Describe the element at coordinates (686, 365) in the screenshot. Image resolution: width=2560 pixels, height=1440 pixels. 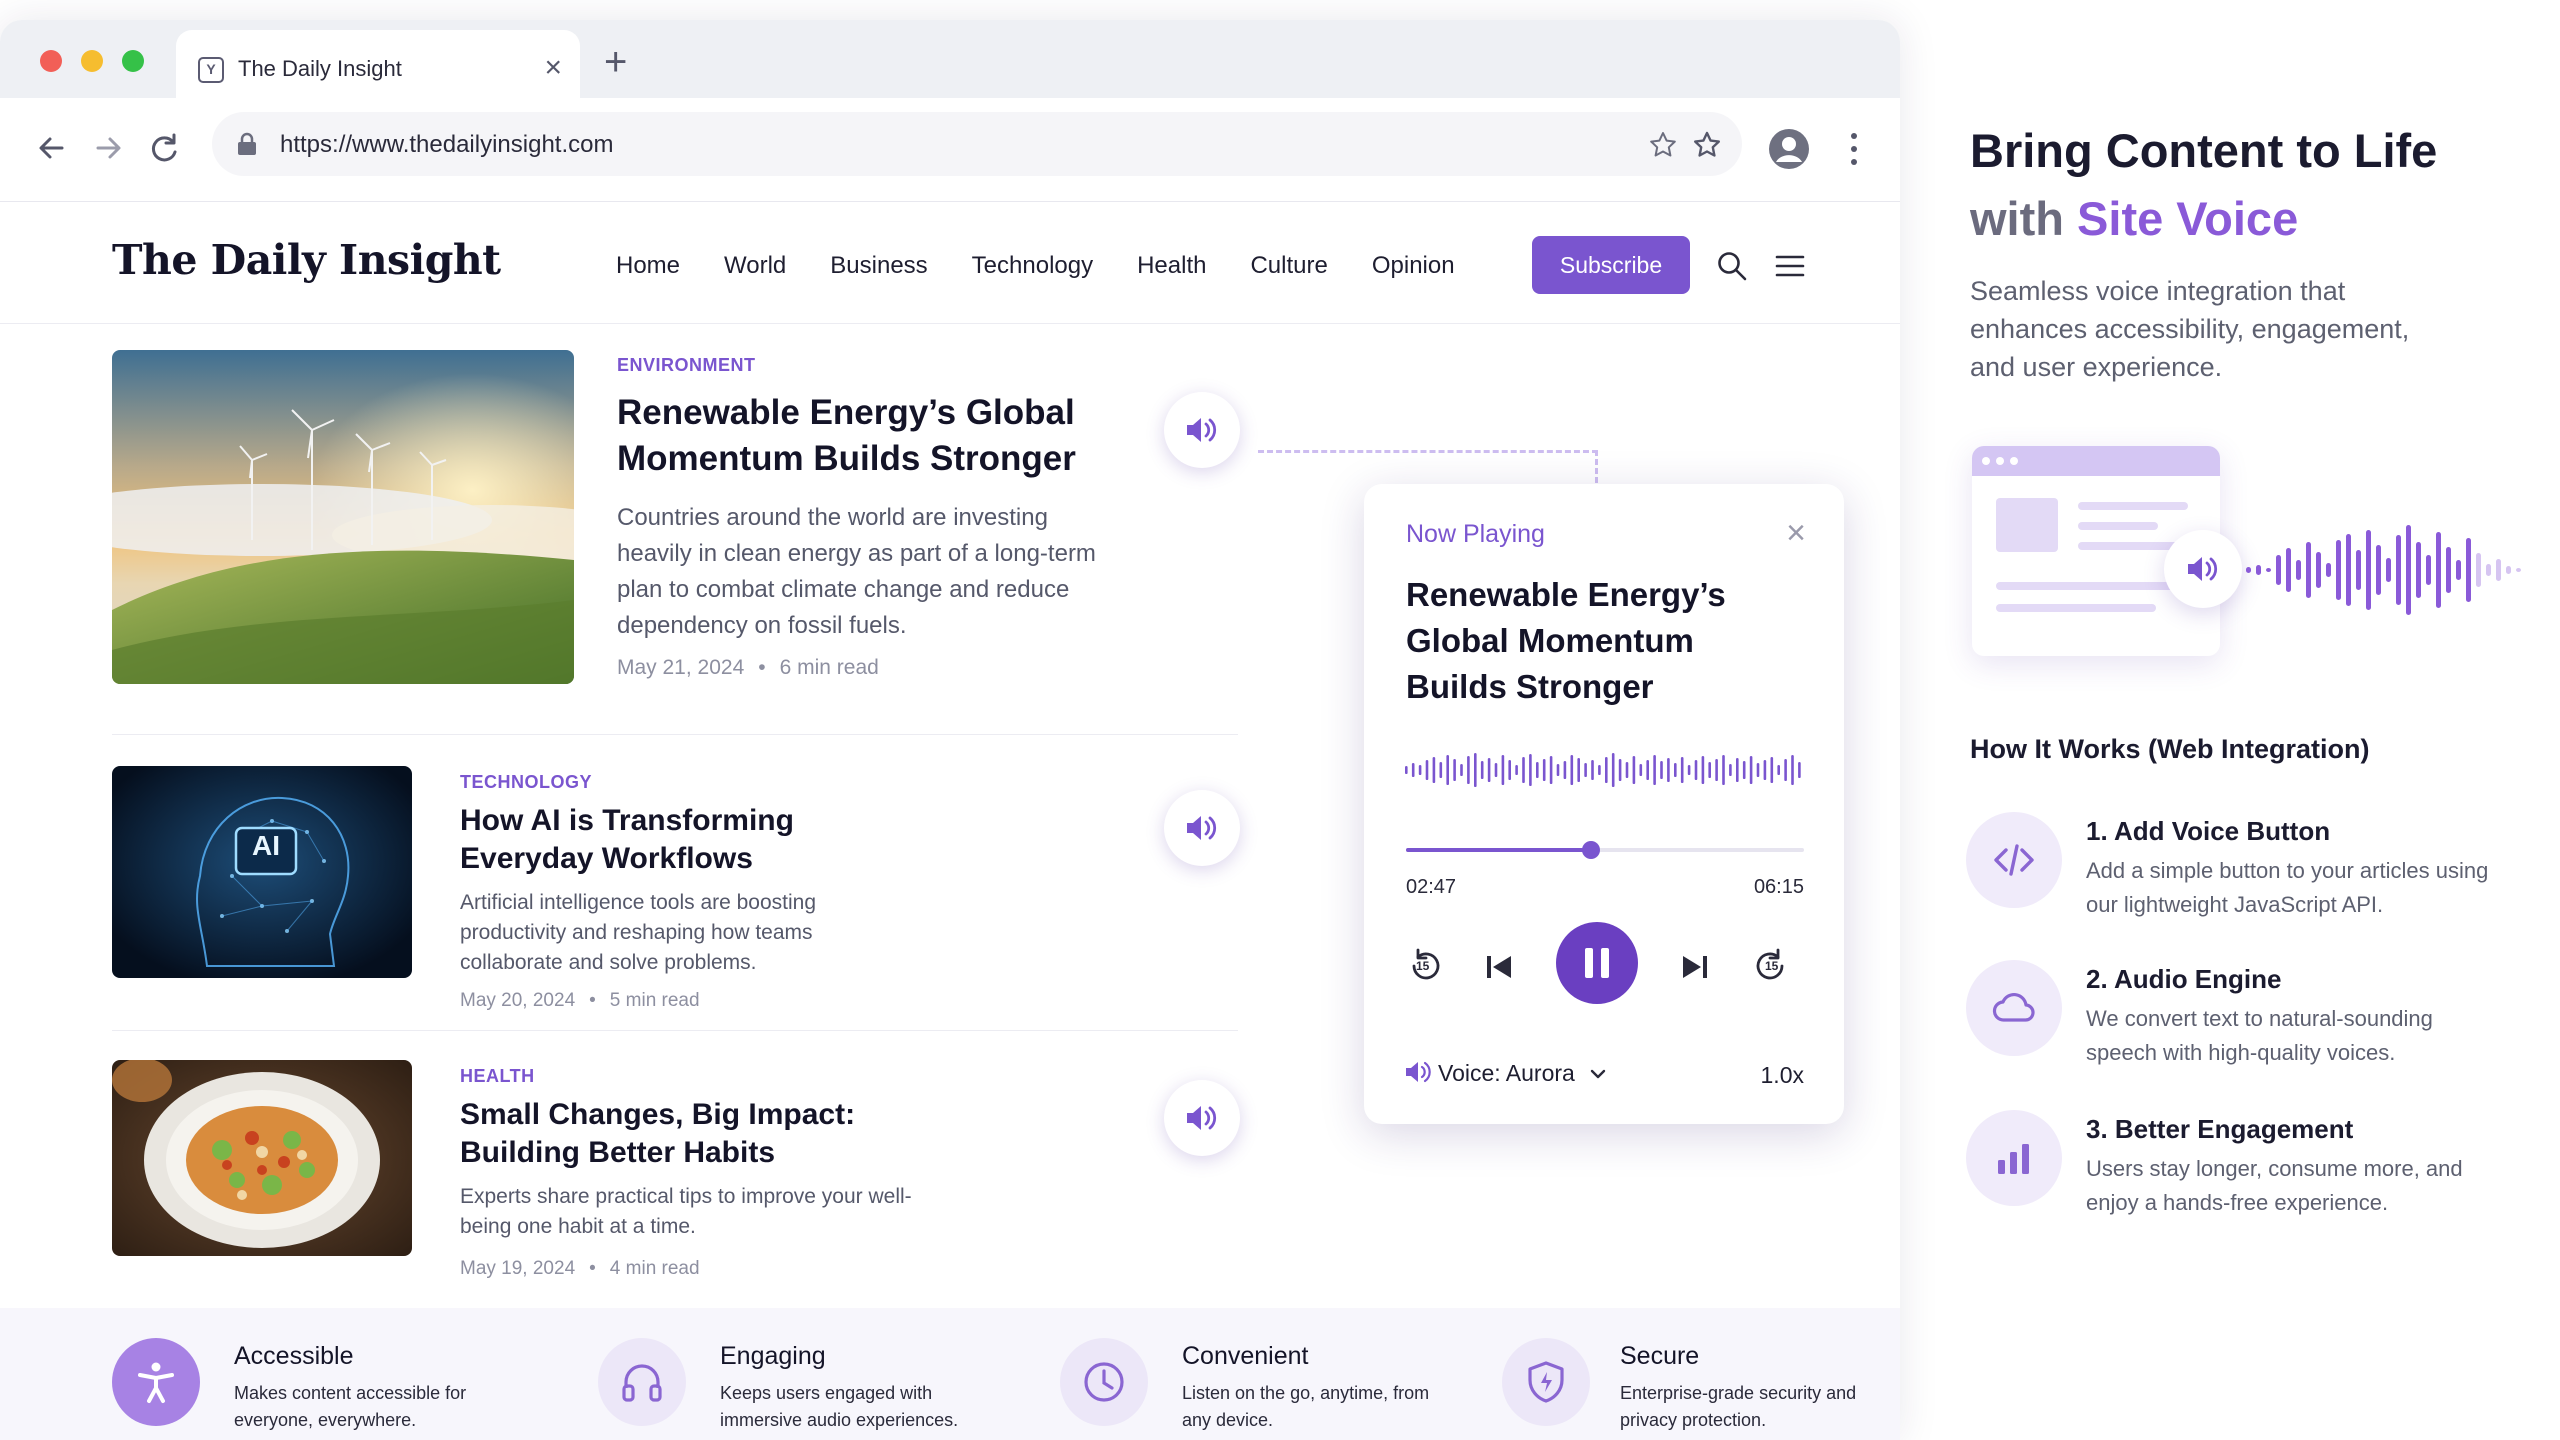
I see `article-category: ENVIRONMENT` at that location.